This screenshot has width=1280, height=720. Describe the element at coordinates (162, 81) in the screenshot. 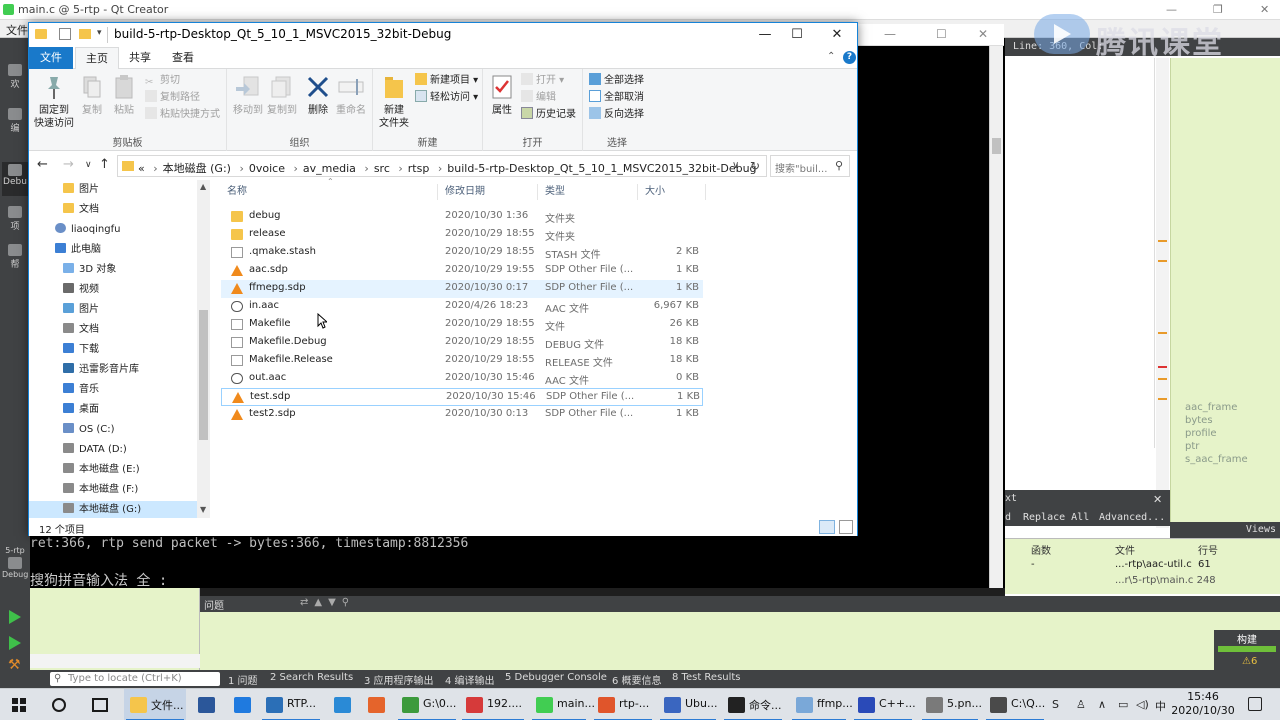

I see `cut-button: ✂ 剪切` at that location.